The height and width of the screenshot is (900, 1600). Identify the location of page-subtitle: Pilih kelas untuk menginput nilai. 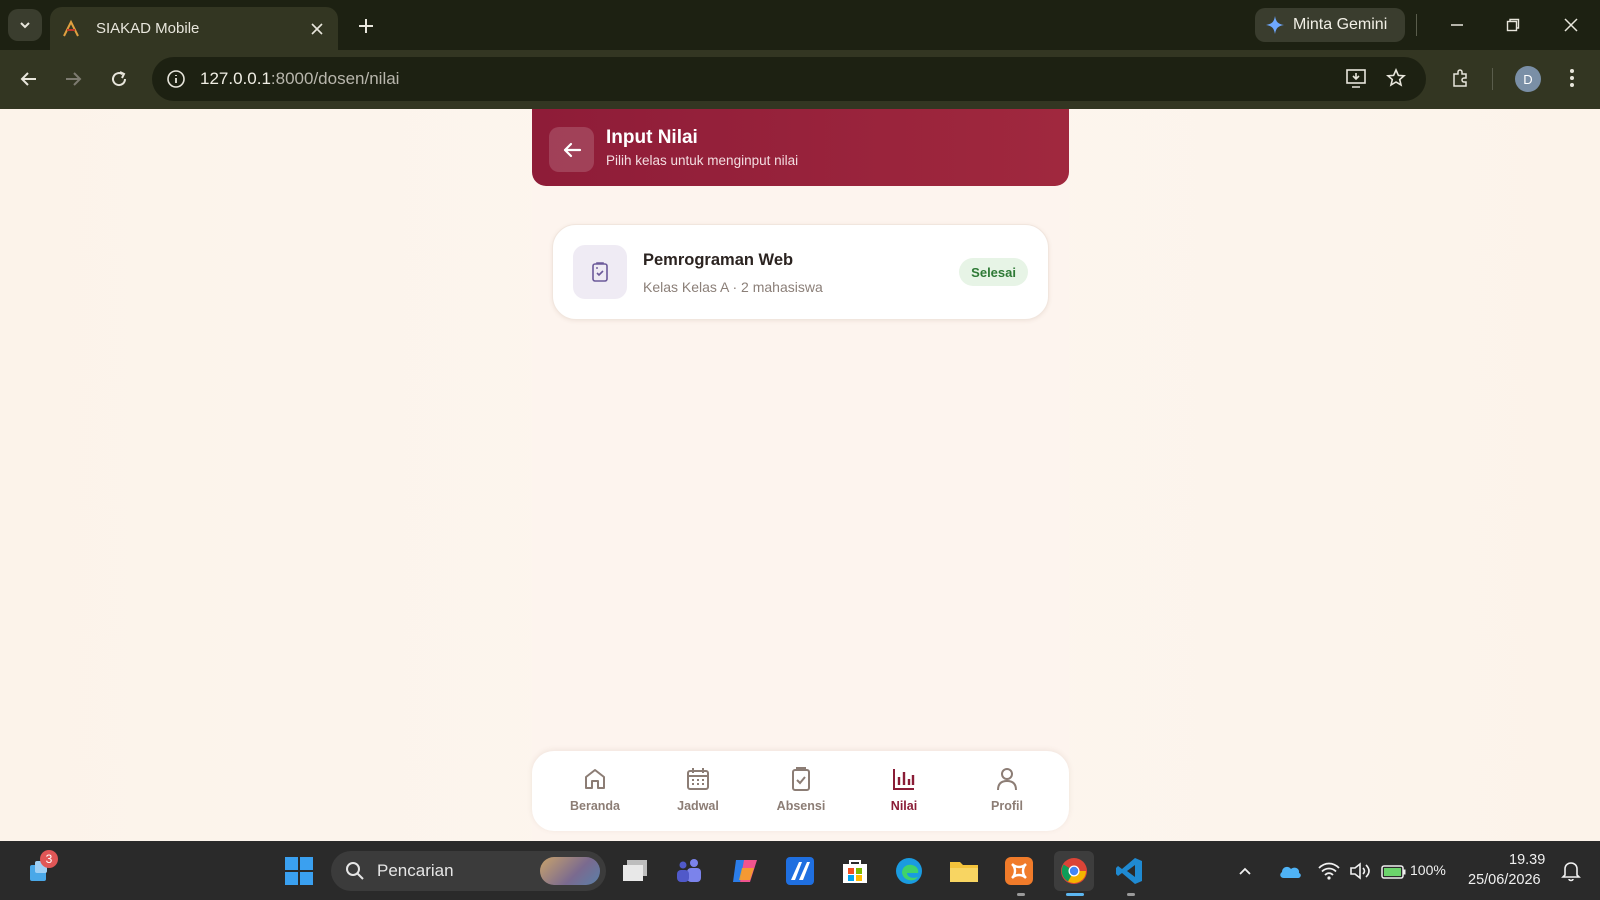
(702, 160).